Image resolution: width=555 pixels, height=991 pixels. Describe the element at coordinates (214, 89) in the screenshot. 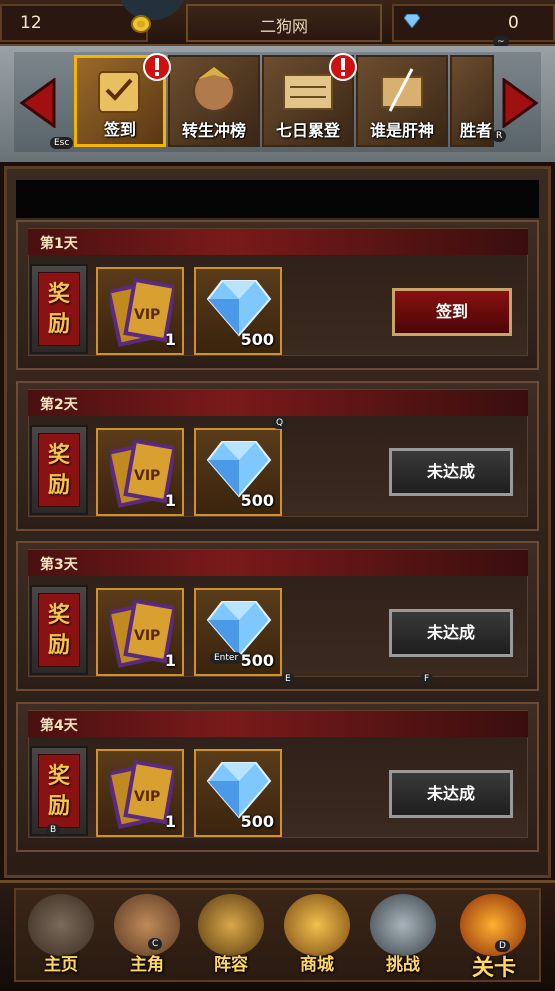

I see `warrior-portrait-icon` at that location.